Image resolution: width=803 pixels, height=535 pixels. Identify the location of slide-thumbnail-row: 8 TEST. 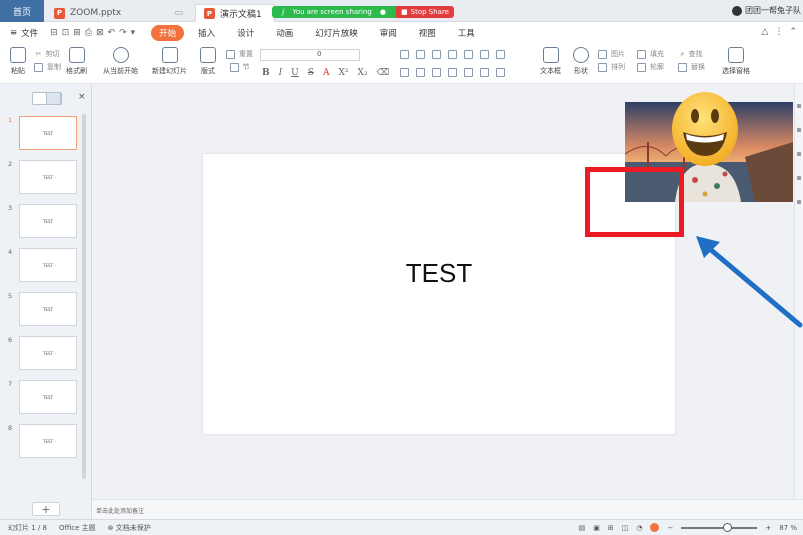
(46, 444).